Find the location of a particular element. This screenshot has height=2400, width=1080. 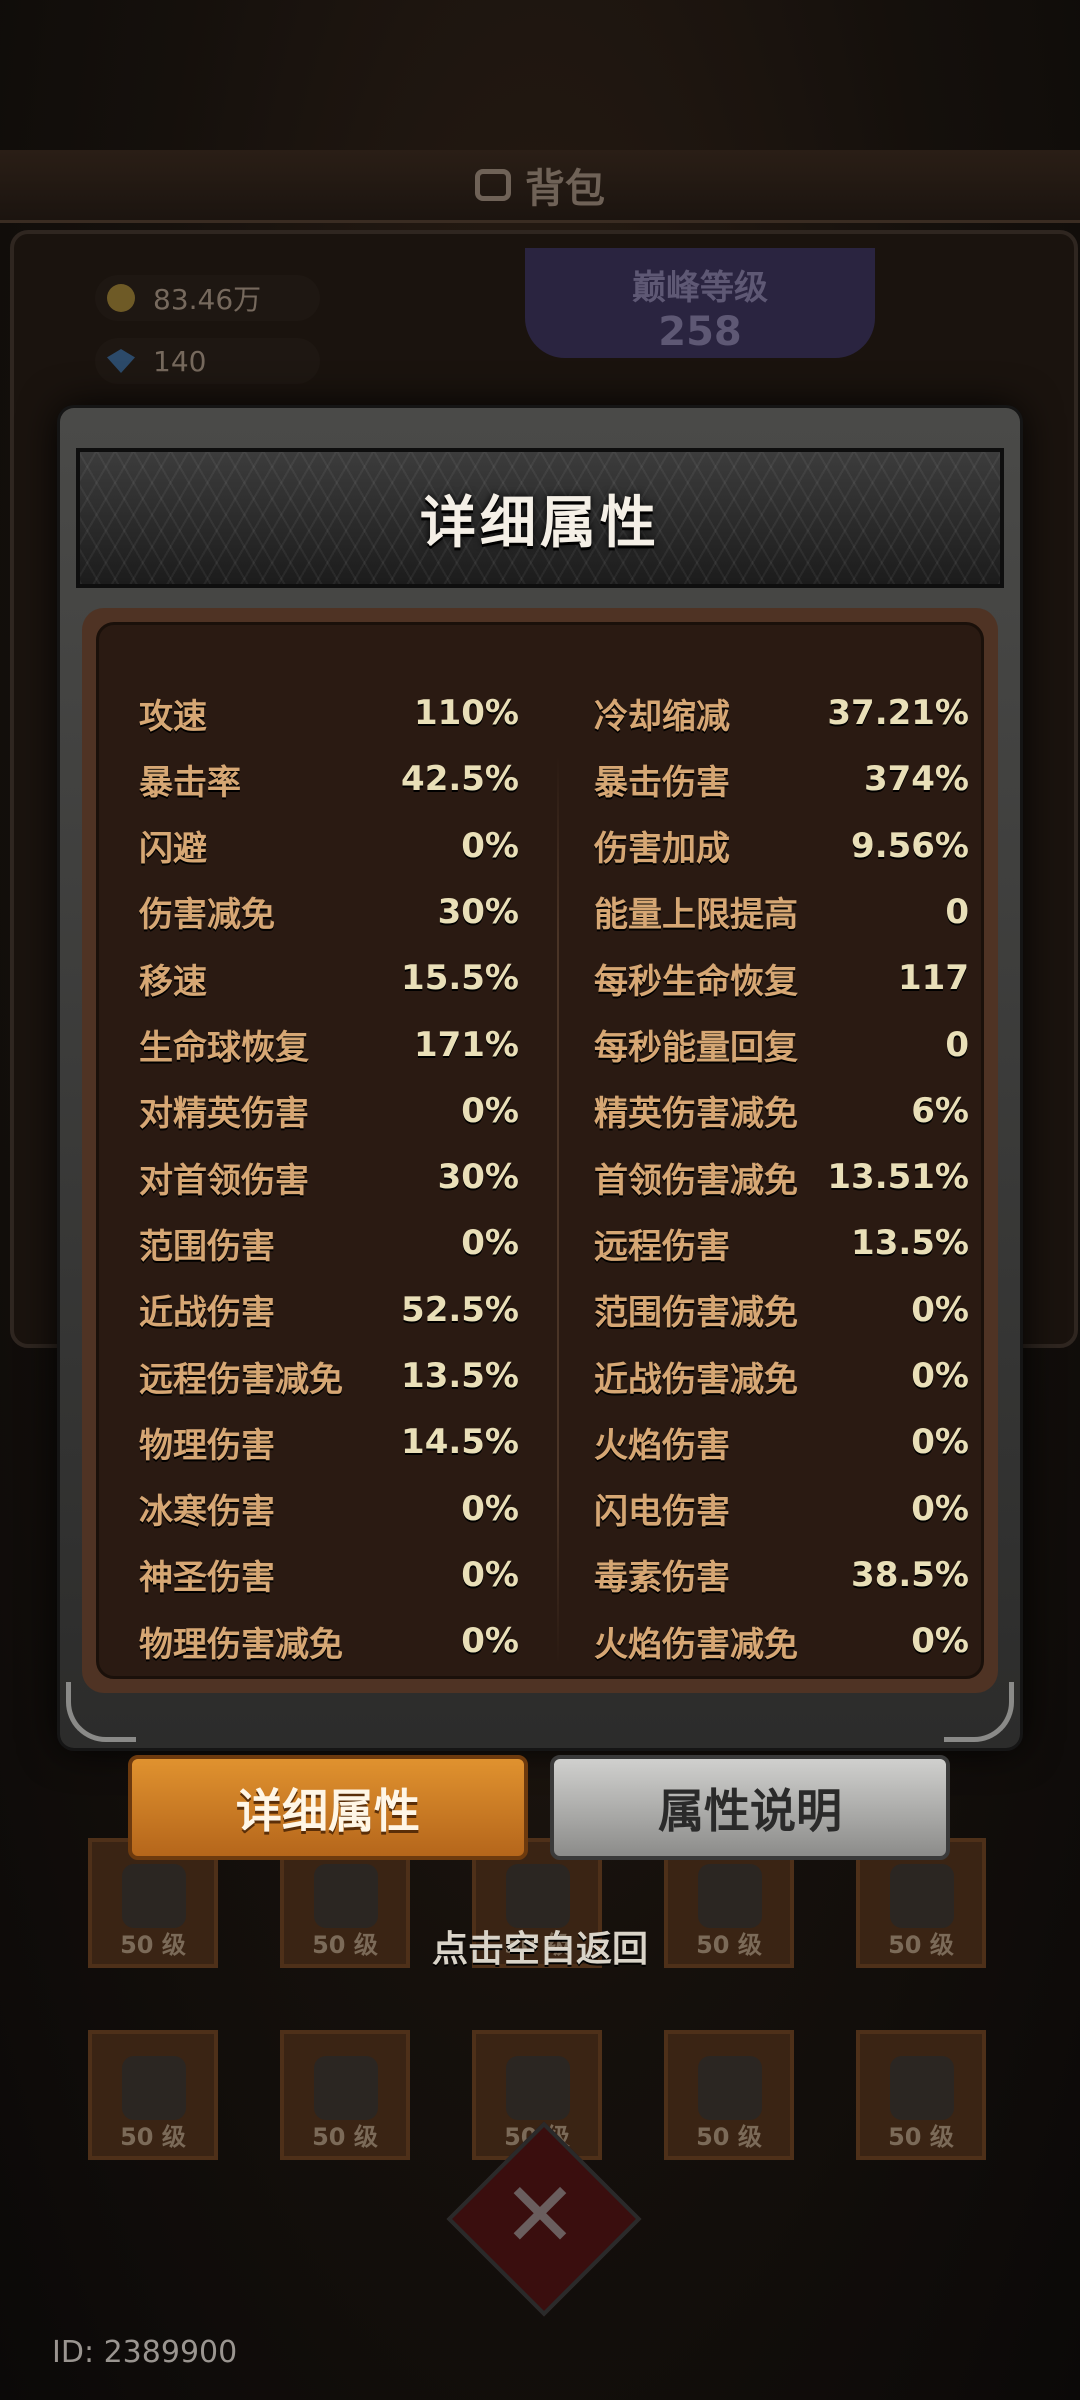

left-stat-row: 神圣伤害 0% is located at coordinates (329, 1575).